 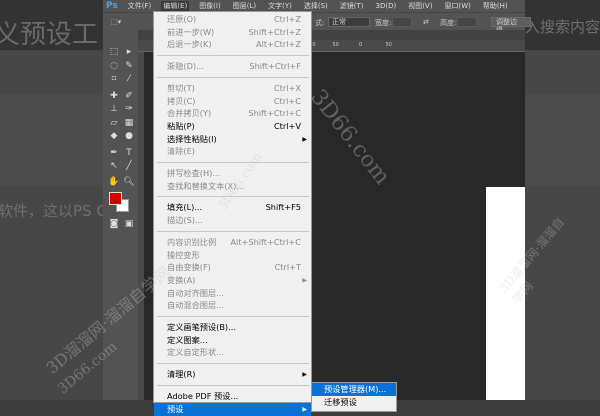 I want to click on menu-item-shortcut: Alt+Shift+Ctrl+C, so click(x=265, y=241).